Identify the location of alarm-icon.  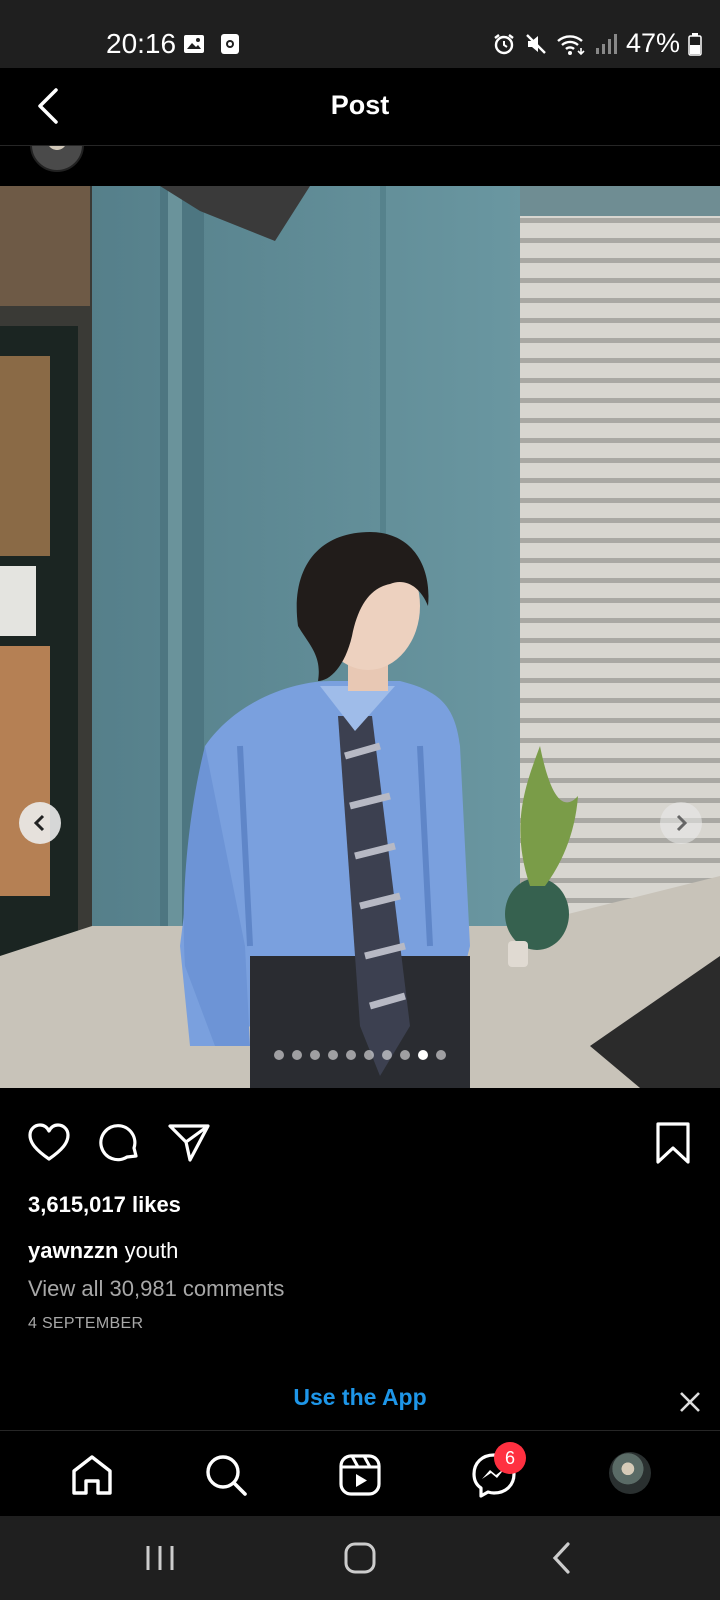
(504, 43).